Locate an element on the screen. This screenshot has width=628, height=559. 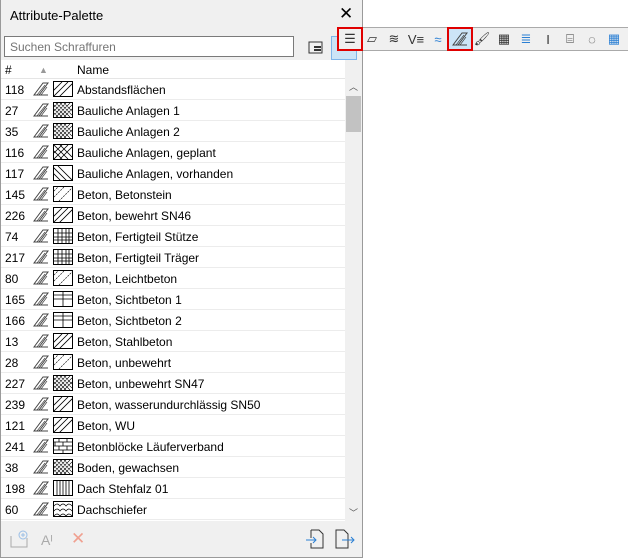
list-item: 117 Bauliche Anlagen, vorhanden is located at coordinates (173, 173).